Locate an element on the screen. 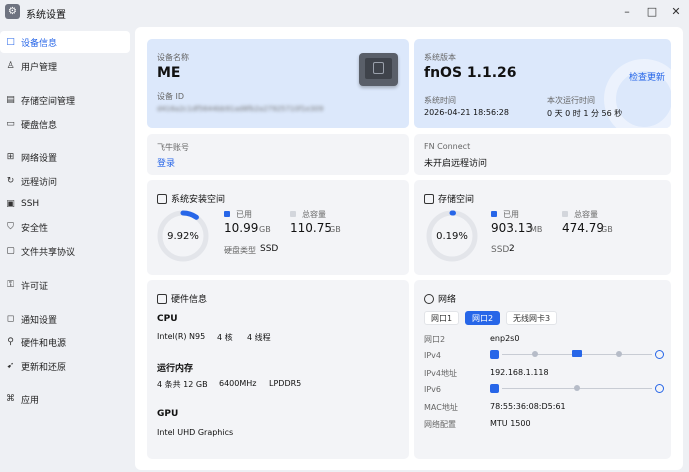 This screenshot has height=472, width=689. sidebar-item-license: ⚿ 许可证 is located at coordinates (65, 285).